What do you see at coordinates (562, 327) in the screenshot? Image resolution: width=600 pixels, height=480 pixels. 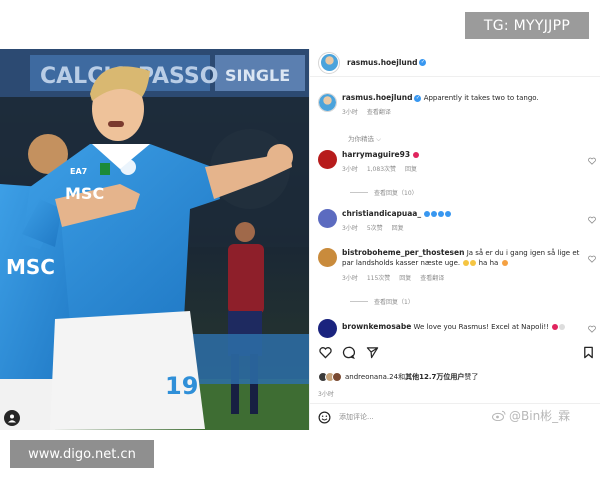 I see `moon-emoji-icon` at bounding box center [562, 327].